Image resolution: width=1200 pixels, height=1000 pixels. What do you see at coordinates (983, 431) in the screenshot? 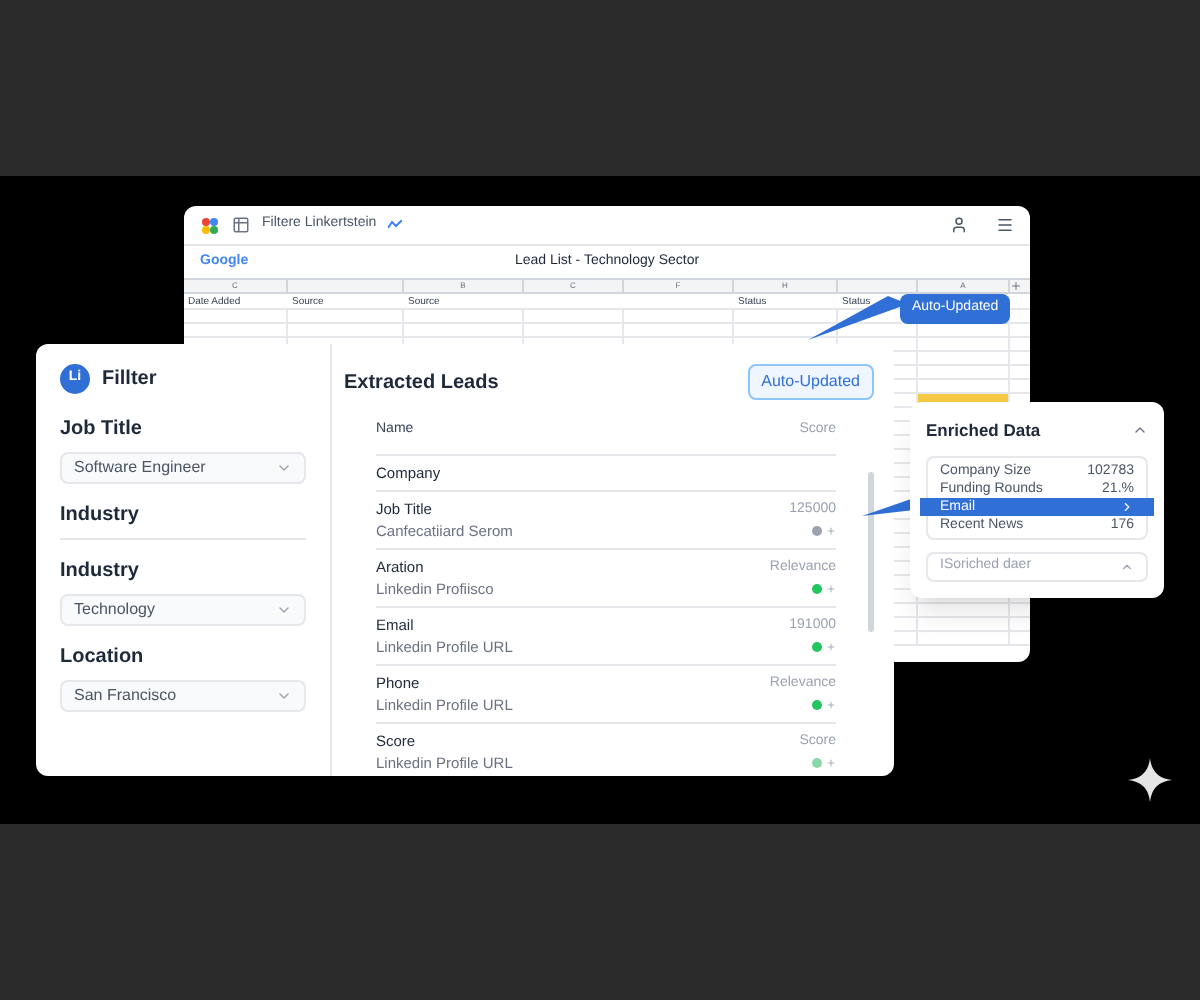
I see `card-title: Enriched Data` at bounding box center [983, 431].